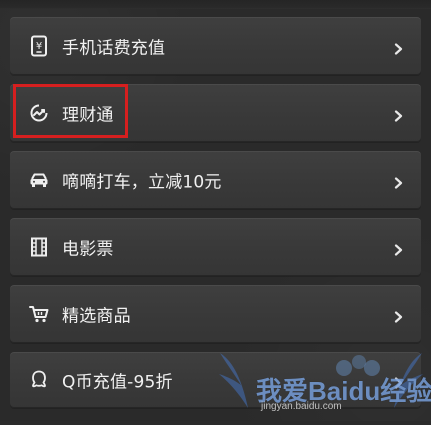 Image resolution: width=431 pixels, height=425 pixels. Describe the element at coordinates (215, 247) in the screenshot. I see `menu-item-movie-ticket: 电影票` at that location.